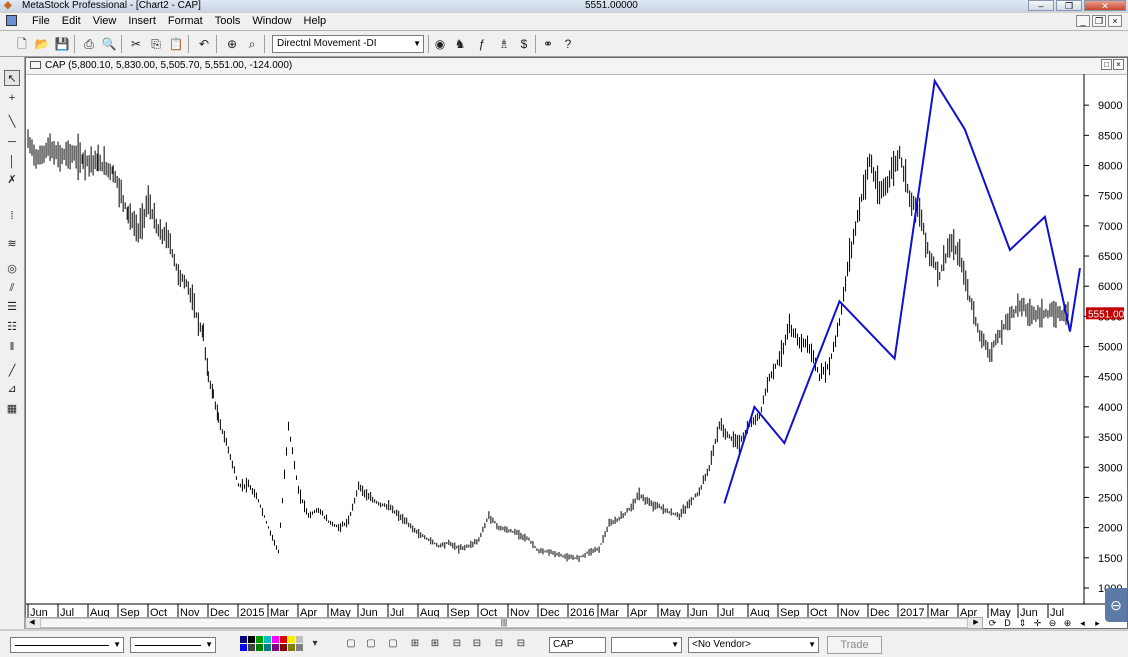  Describe the element at coordinates (1083, 21) in the screenshot. I see `mdi-minimize-button: _` at that location.